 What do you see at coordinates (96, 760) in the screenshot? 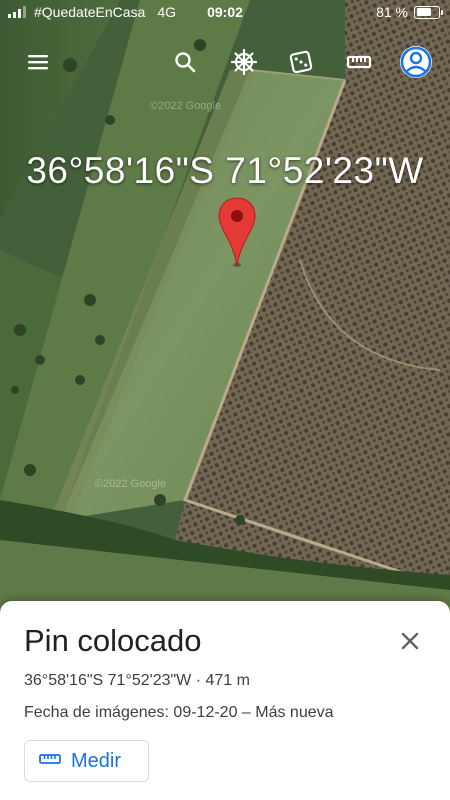
I see `measure-label: Medir` at bounding box center [96, 760].